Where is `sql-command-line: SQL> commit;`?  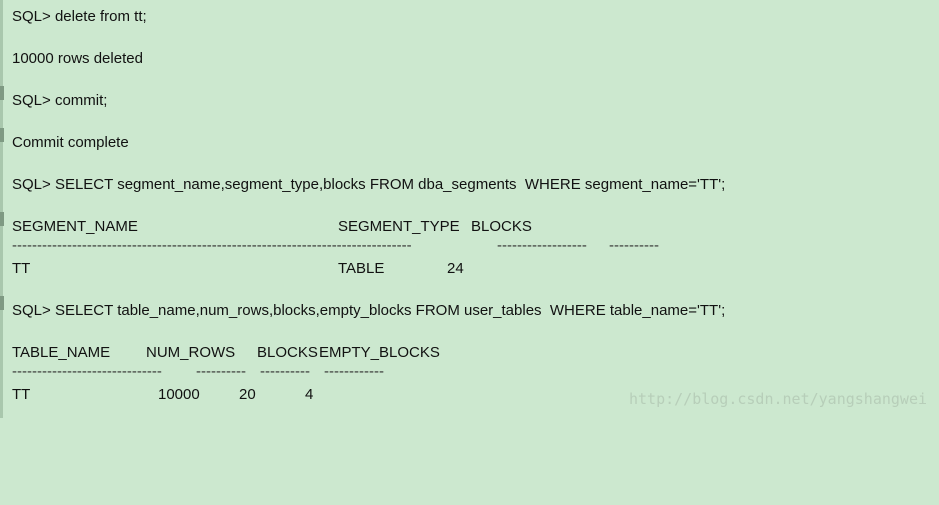 sql-command-line: SQL> commit; is located at coordinates (60, 100).